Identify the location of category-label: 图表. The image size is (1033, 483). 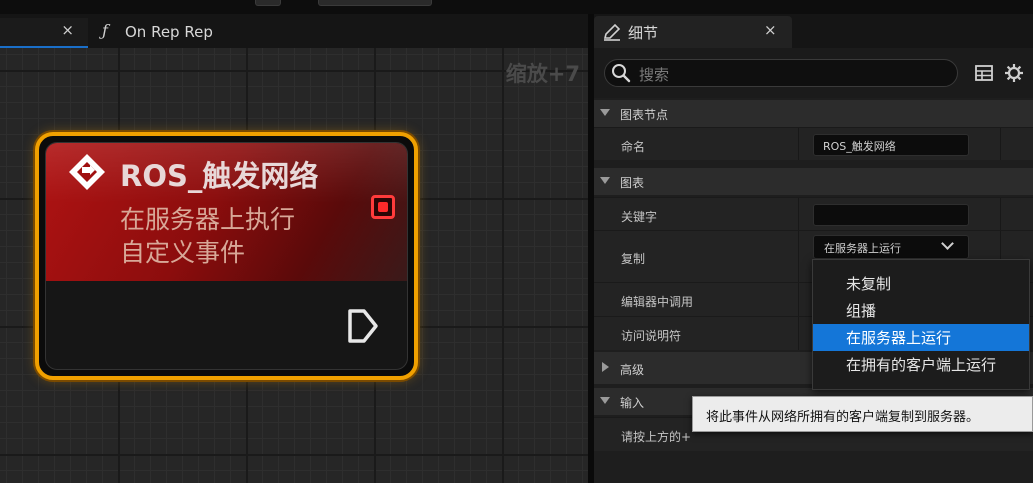
(632, 183).